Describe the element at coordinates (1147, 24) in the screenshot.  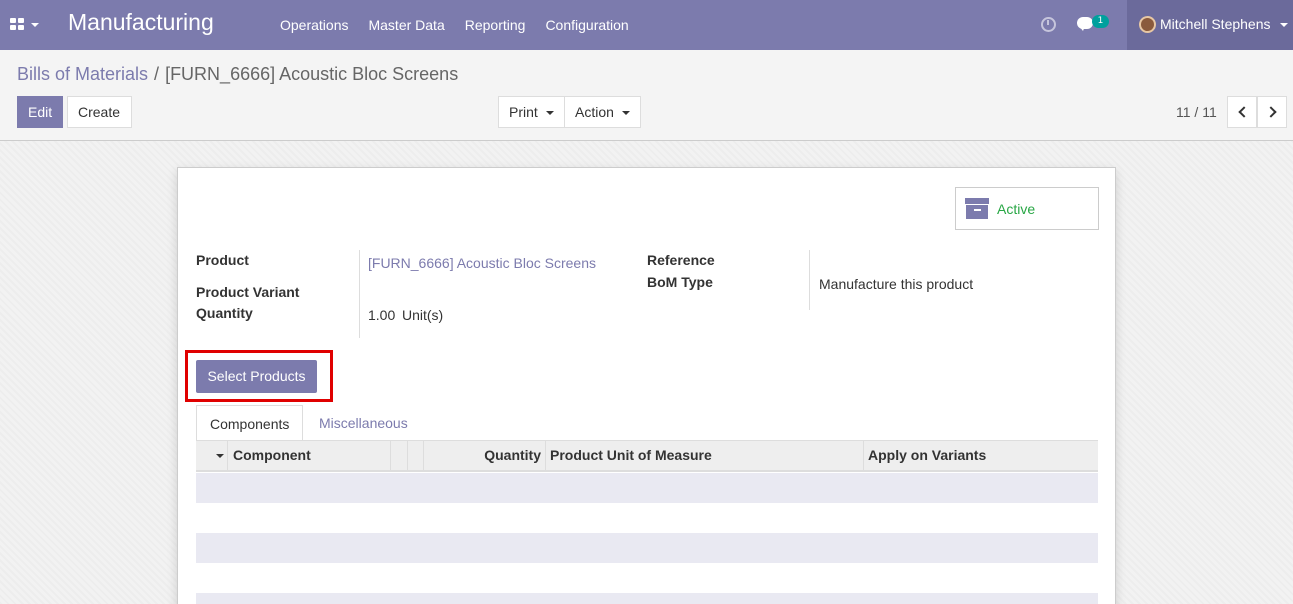
I see `avatar` at that location.